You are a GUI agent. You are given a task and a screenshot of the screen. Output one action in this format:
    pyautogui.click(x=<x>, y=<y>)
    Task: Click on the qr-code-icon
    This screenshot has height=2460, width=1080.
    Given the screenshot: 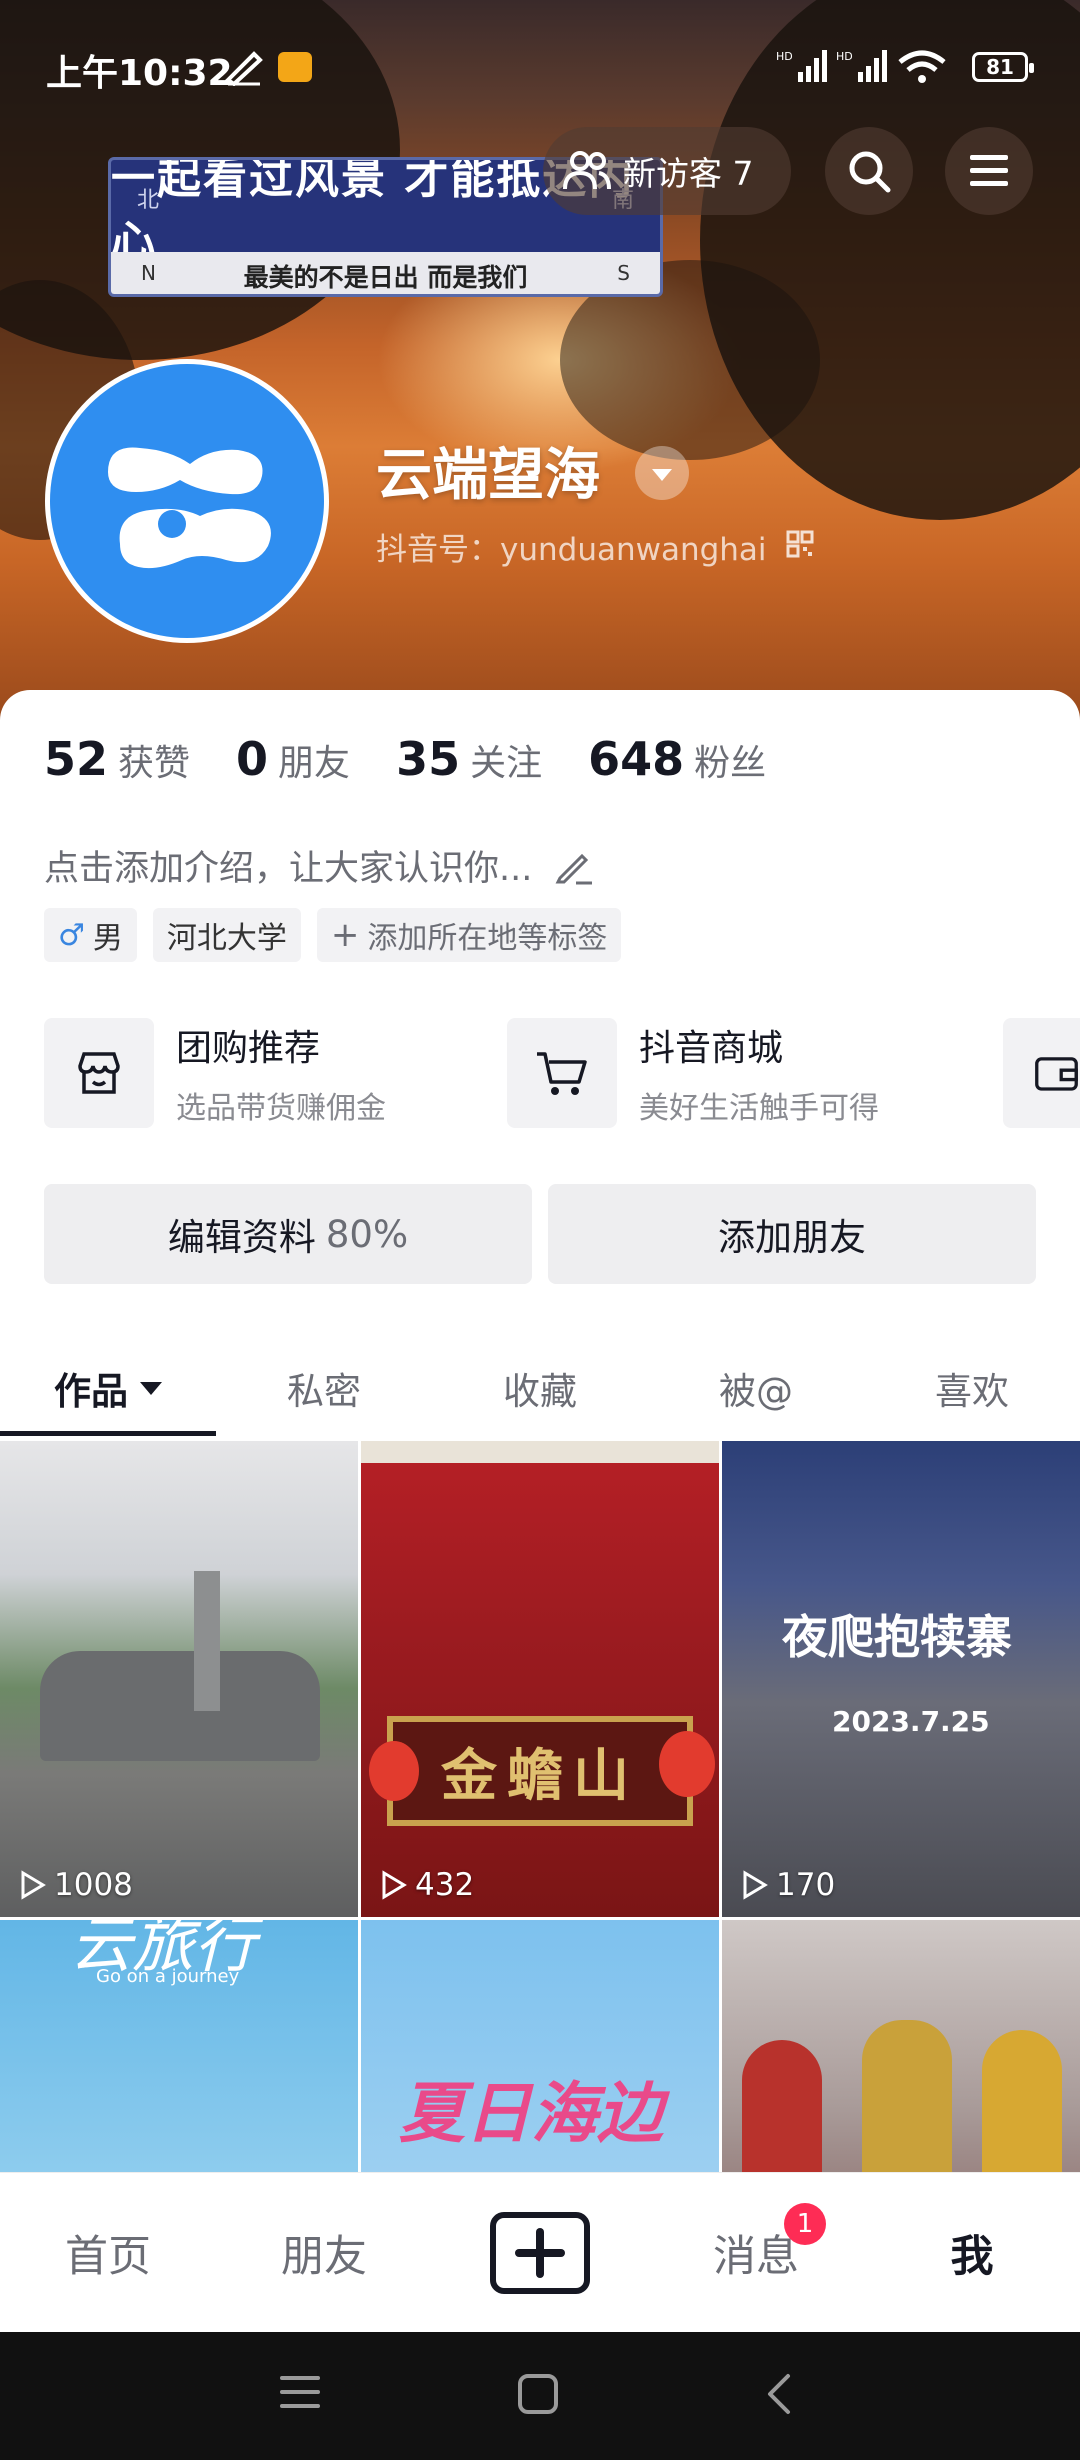 What is the action you would take?
    pyautogui.click(x=800, y=544)
    